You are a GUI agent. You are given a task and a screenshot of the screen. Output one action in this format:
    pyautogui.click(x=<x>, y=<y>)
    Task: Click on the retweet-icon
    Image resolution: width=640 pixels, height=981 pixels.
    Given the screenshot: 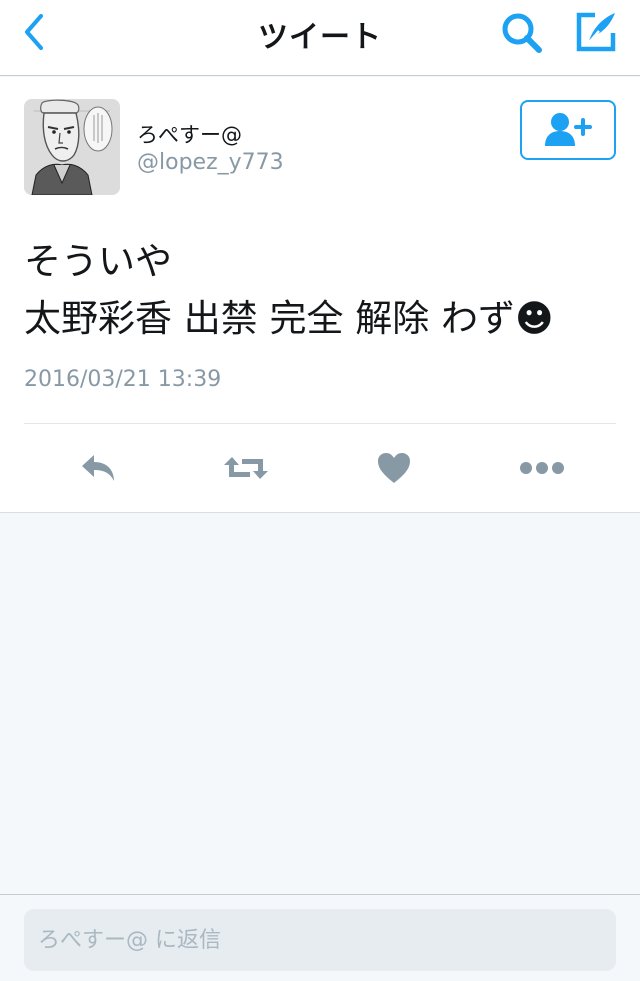 What is the action you would take?
    pyautogui.click(x=246, y=468)
    